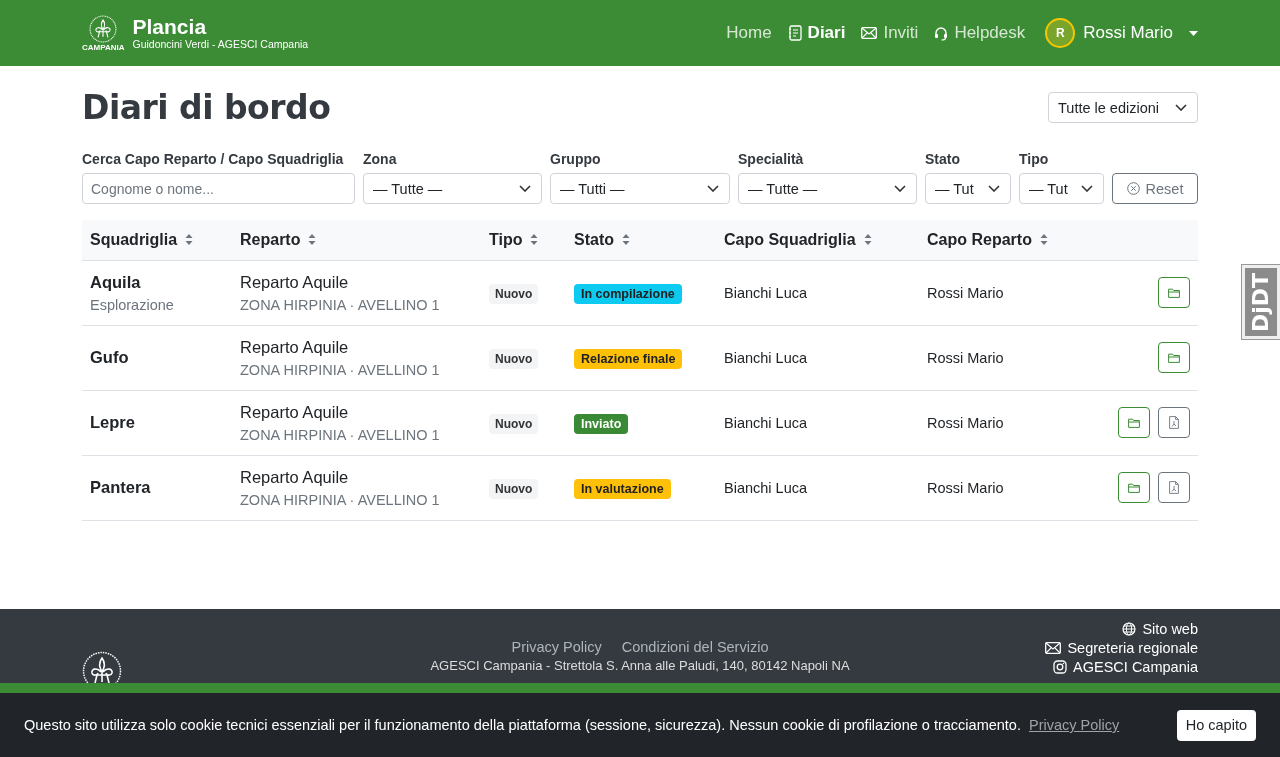 This screenshot has height=757, width=1280. I want to click on footer-link: Privacy Policy, so click(556, 646).